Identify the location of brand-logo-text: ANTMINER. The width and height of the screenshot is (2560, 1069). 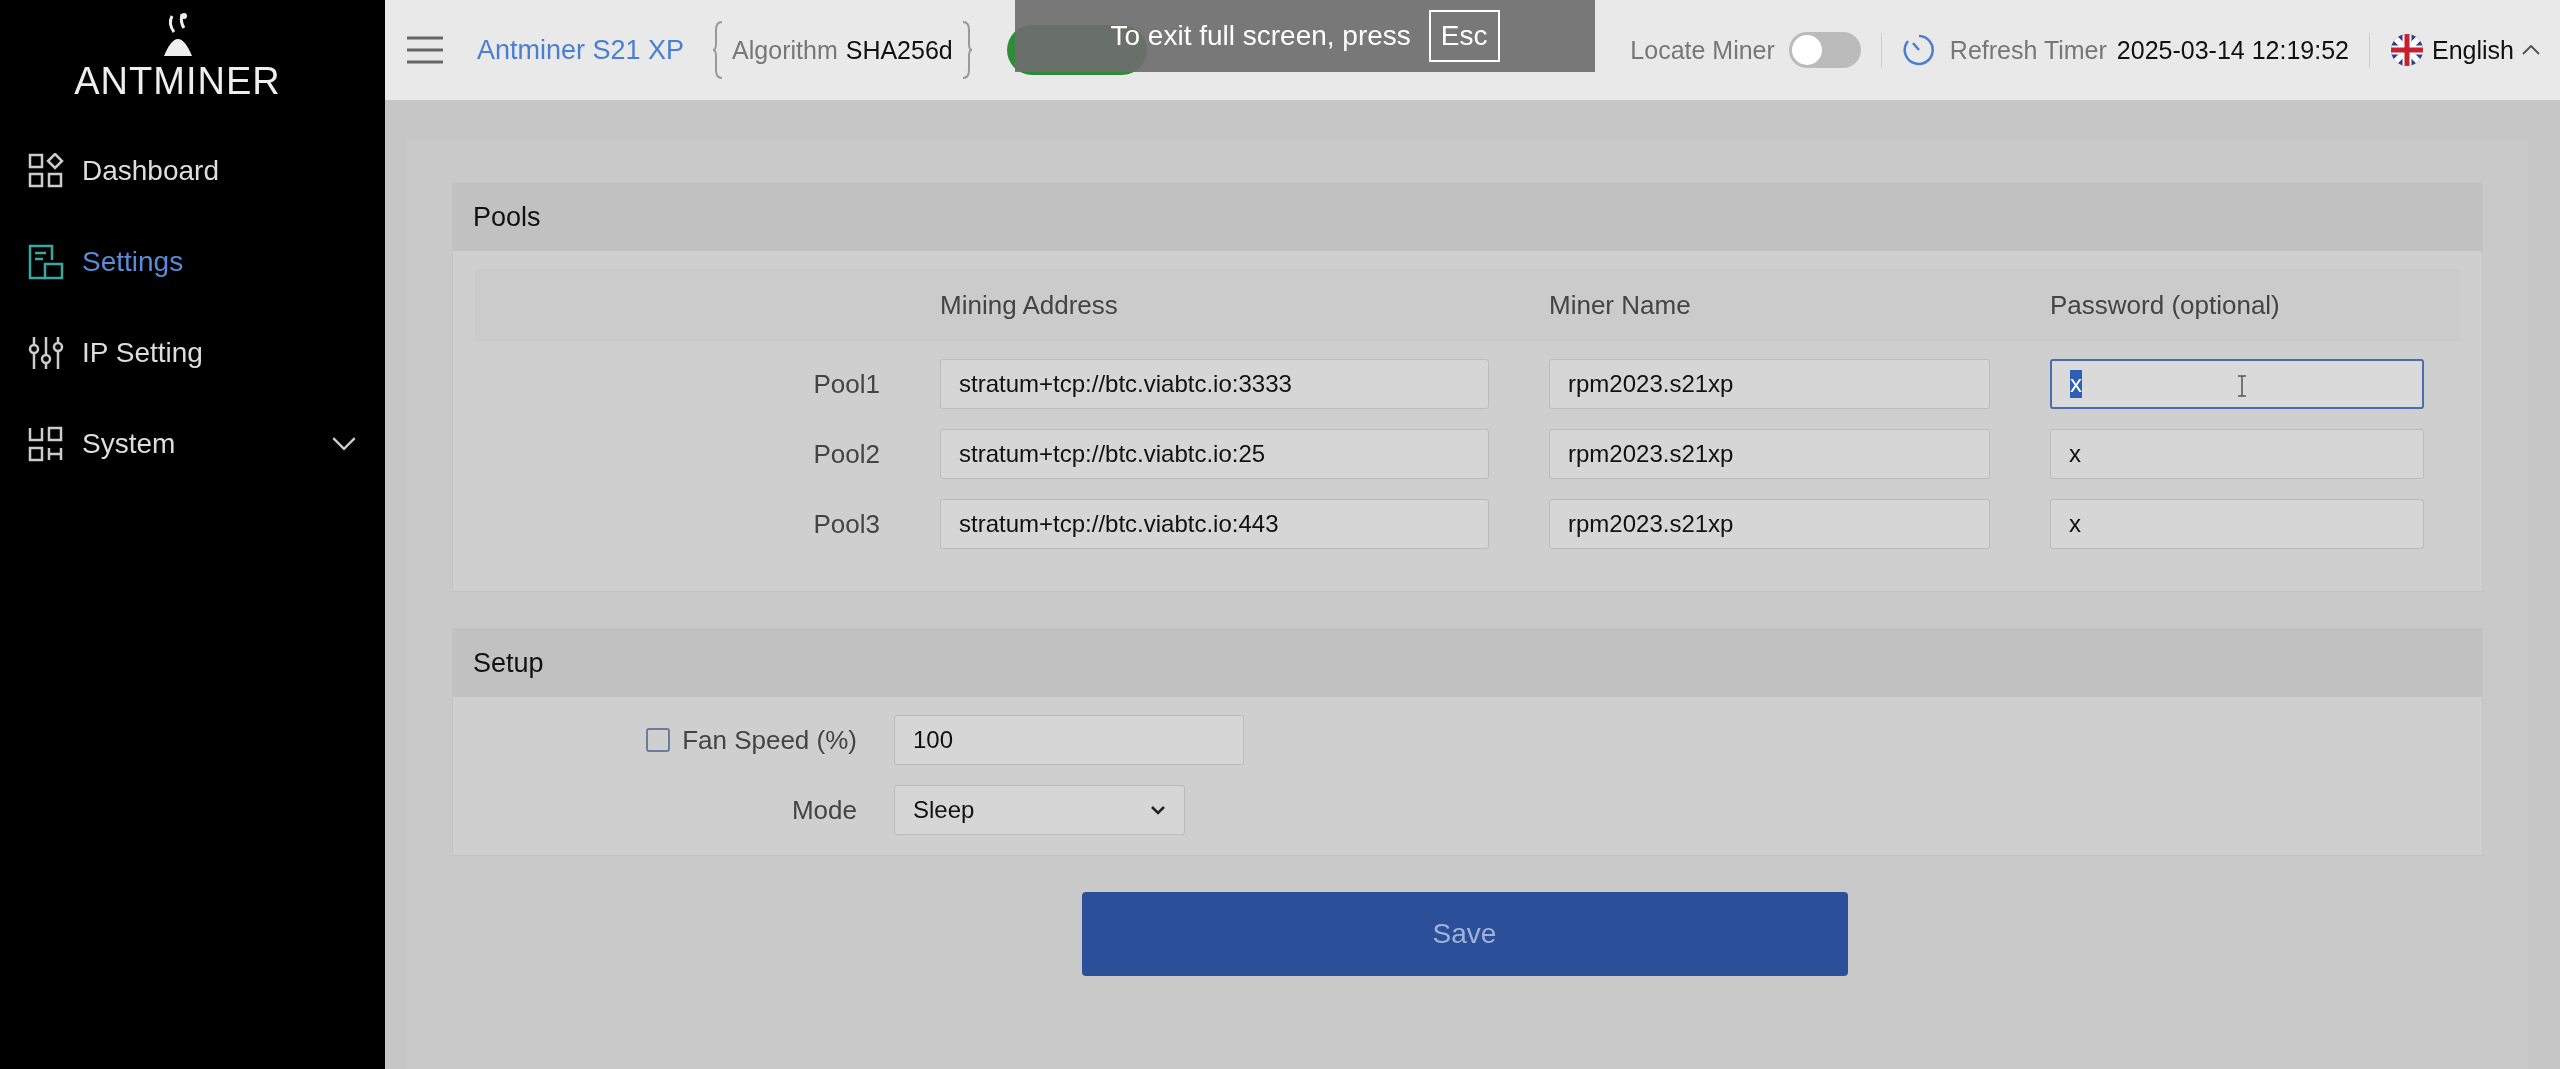
(177, 81).